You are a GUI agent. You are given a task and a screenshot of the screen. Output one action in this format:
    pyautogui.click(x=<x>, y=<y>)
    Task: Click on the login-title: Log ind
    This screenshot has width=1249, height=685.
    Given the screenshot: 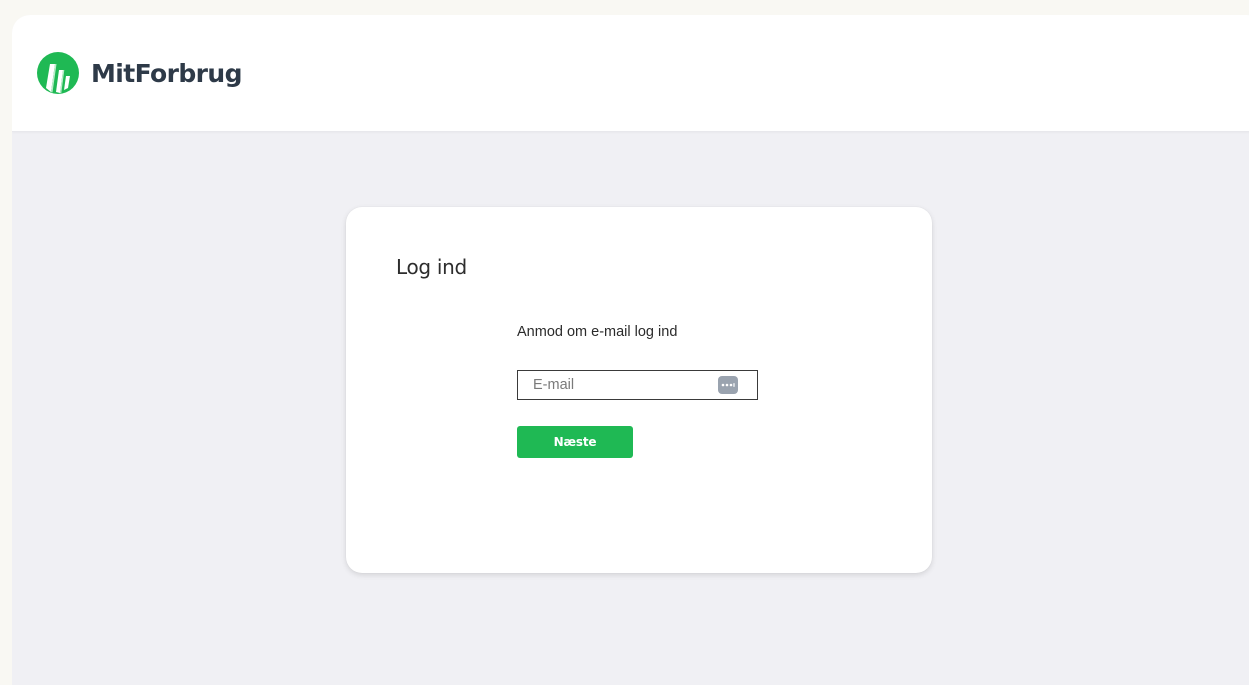 What is the action you would take?
    pyautogui.click(x=431, y=267)
    